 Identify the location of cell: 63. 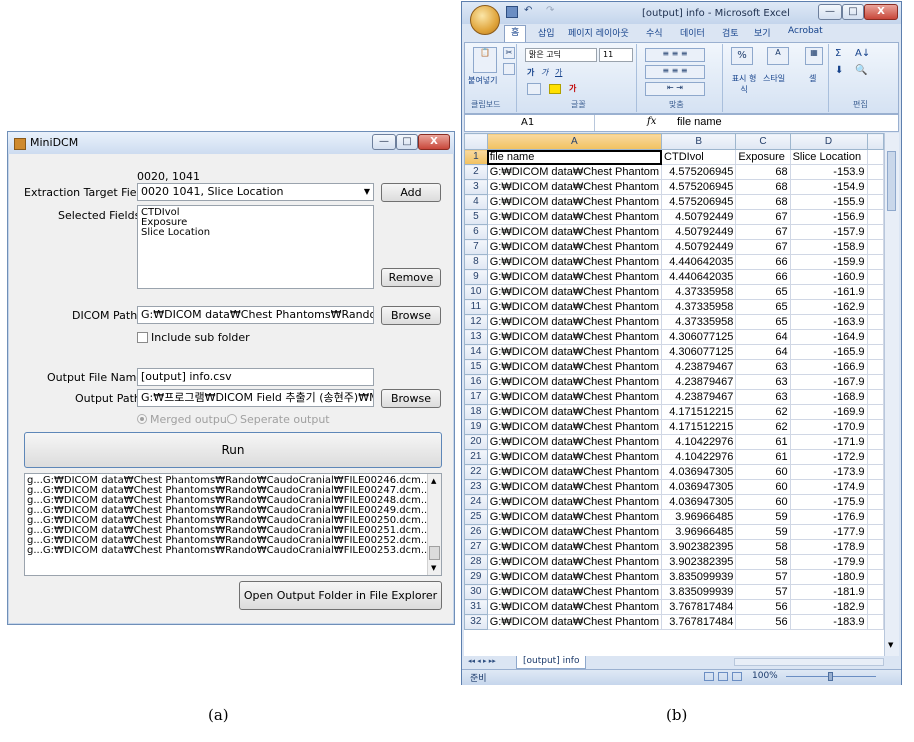
(763, 382).